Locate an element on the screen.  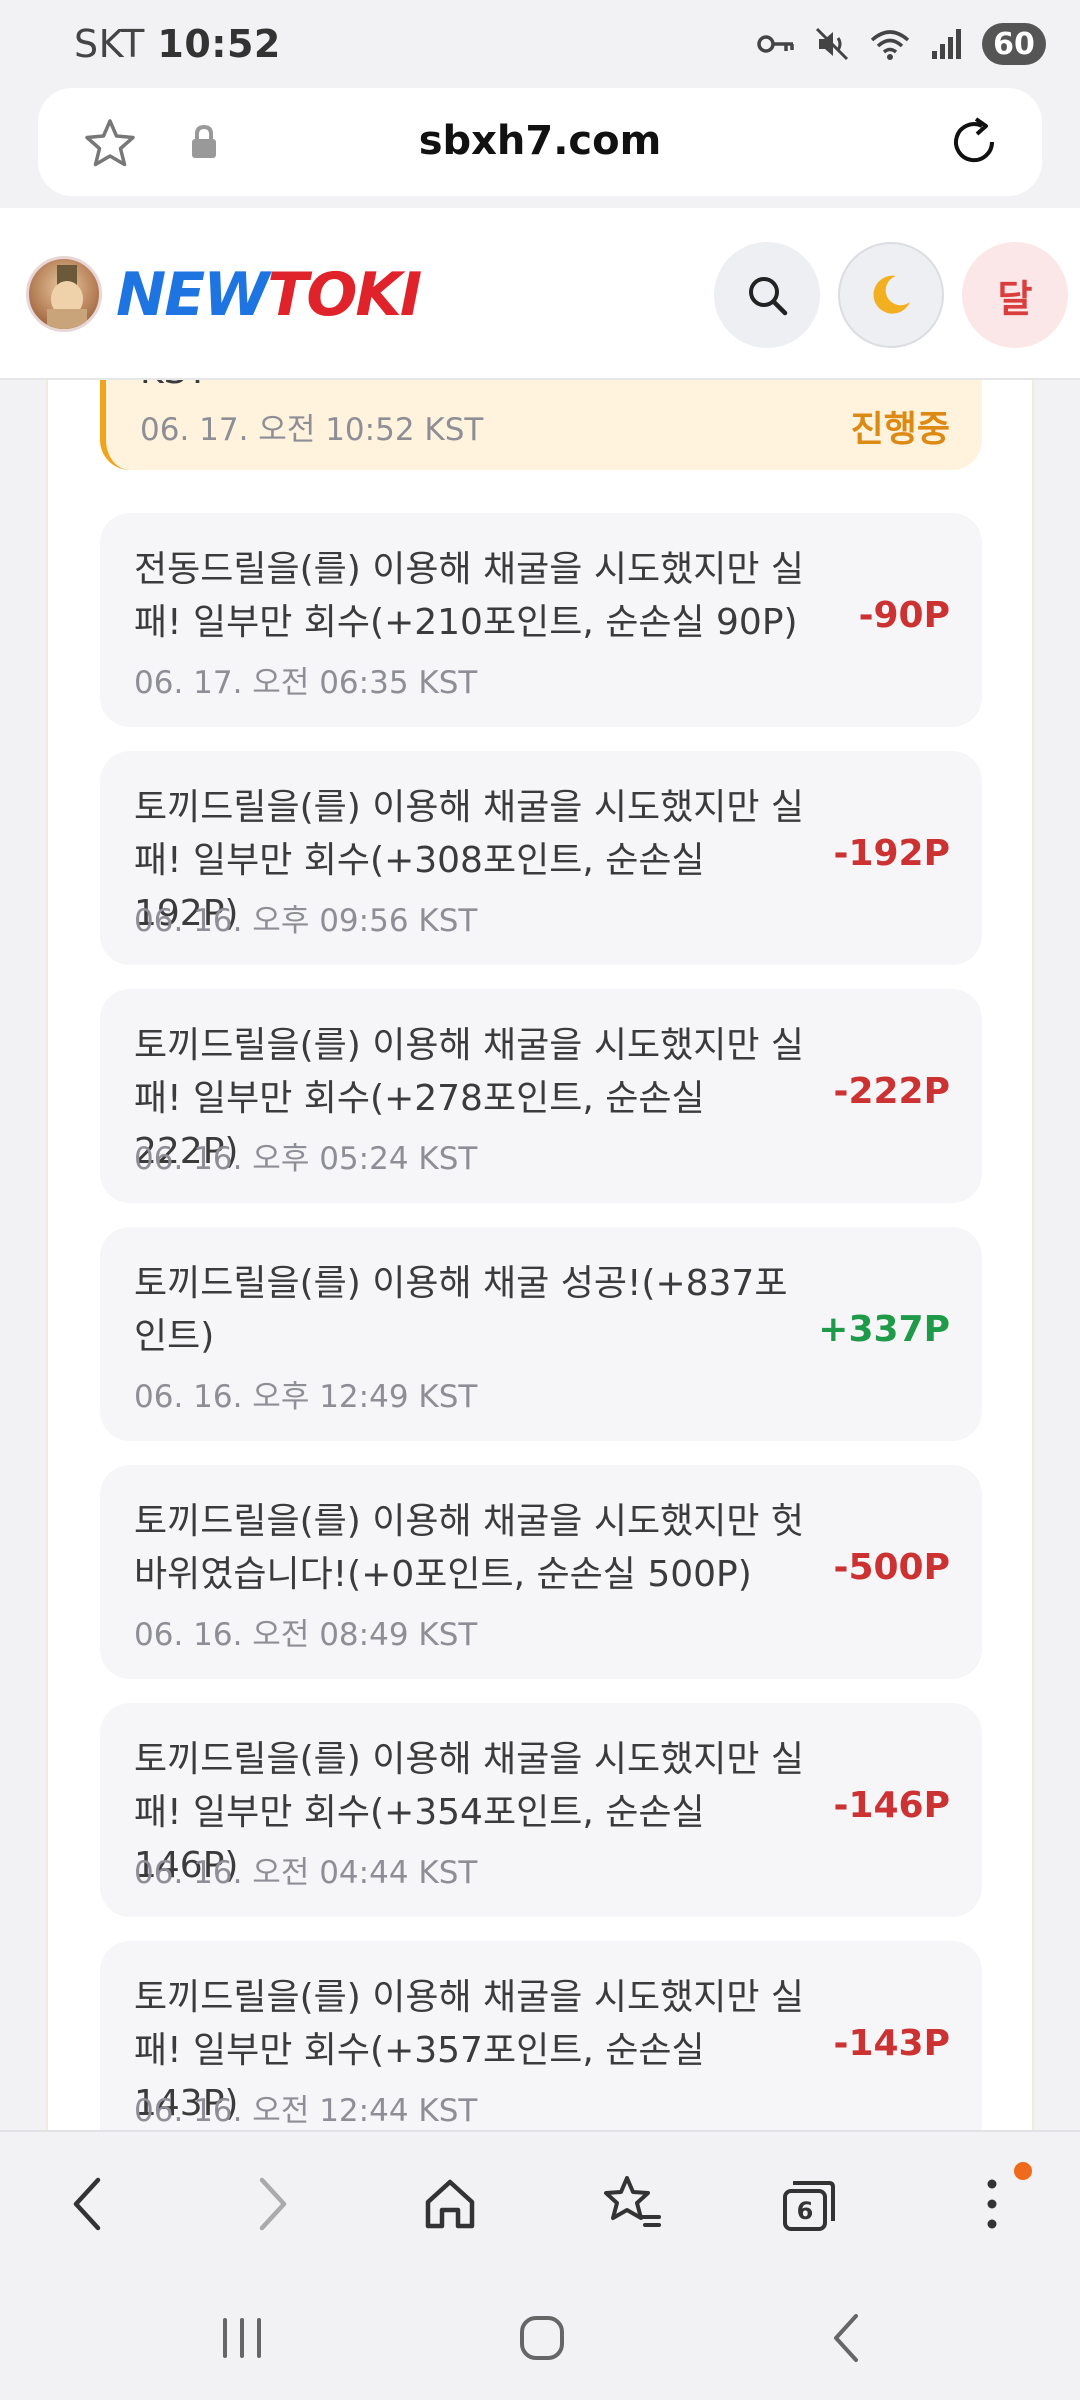
back-button is located at coordinates (88, 2204).